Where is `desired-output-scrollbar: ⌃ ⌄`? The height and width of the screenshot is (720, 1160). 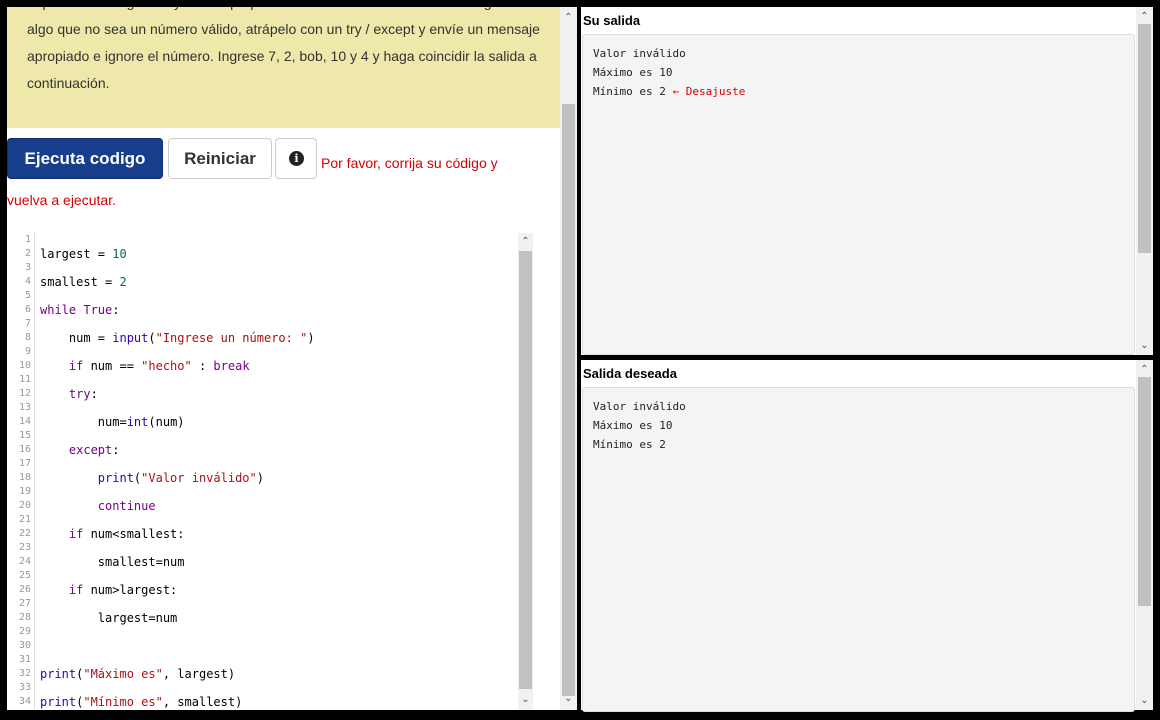
desired-output-scrollbar: ⌃ ⌄ is located at coordinates (1144, 535).